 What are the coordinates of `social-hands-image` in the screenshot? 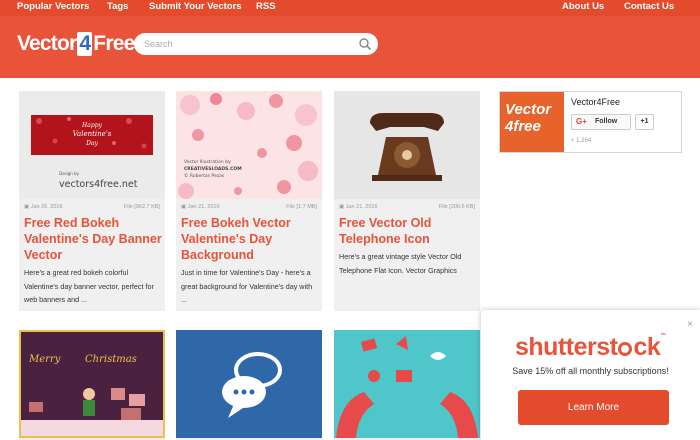 It's located at (407, 387).